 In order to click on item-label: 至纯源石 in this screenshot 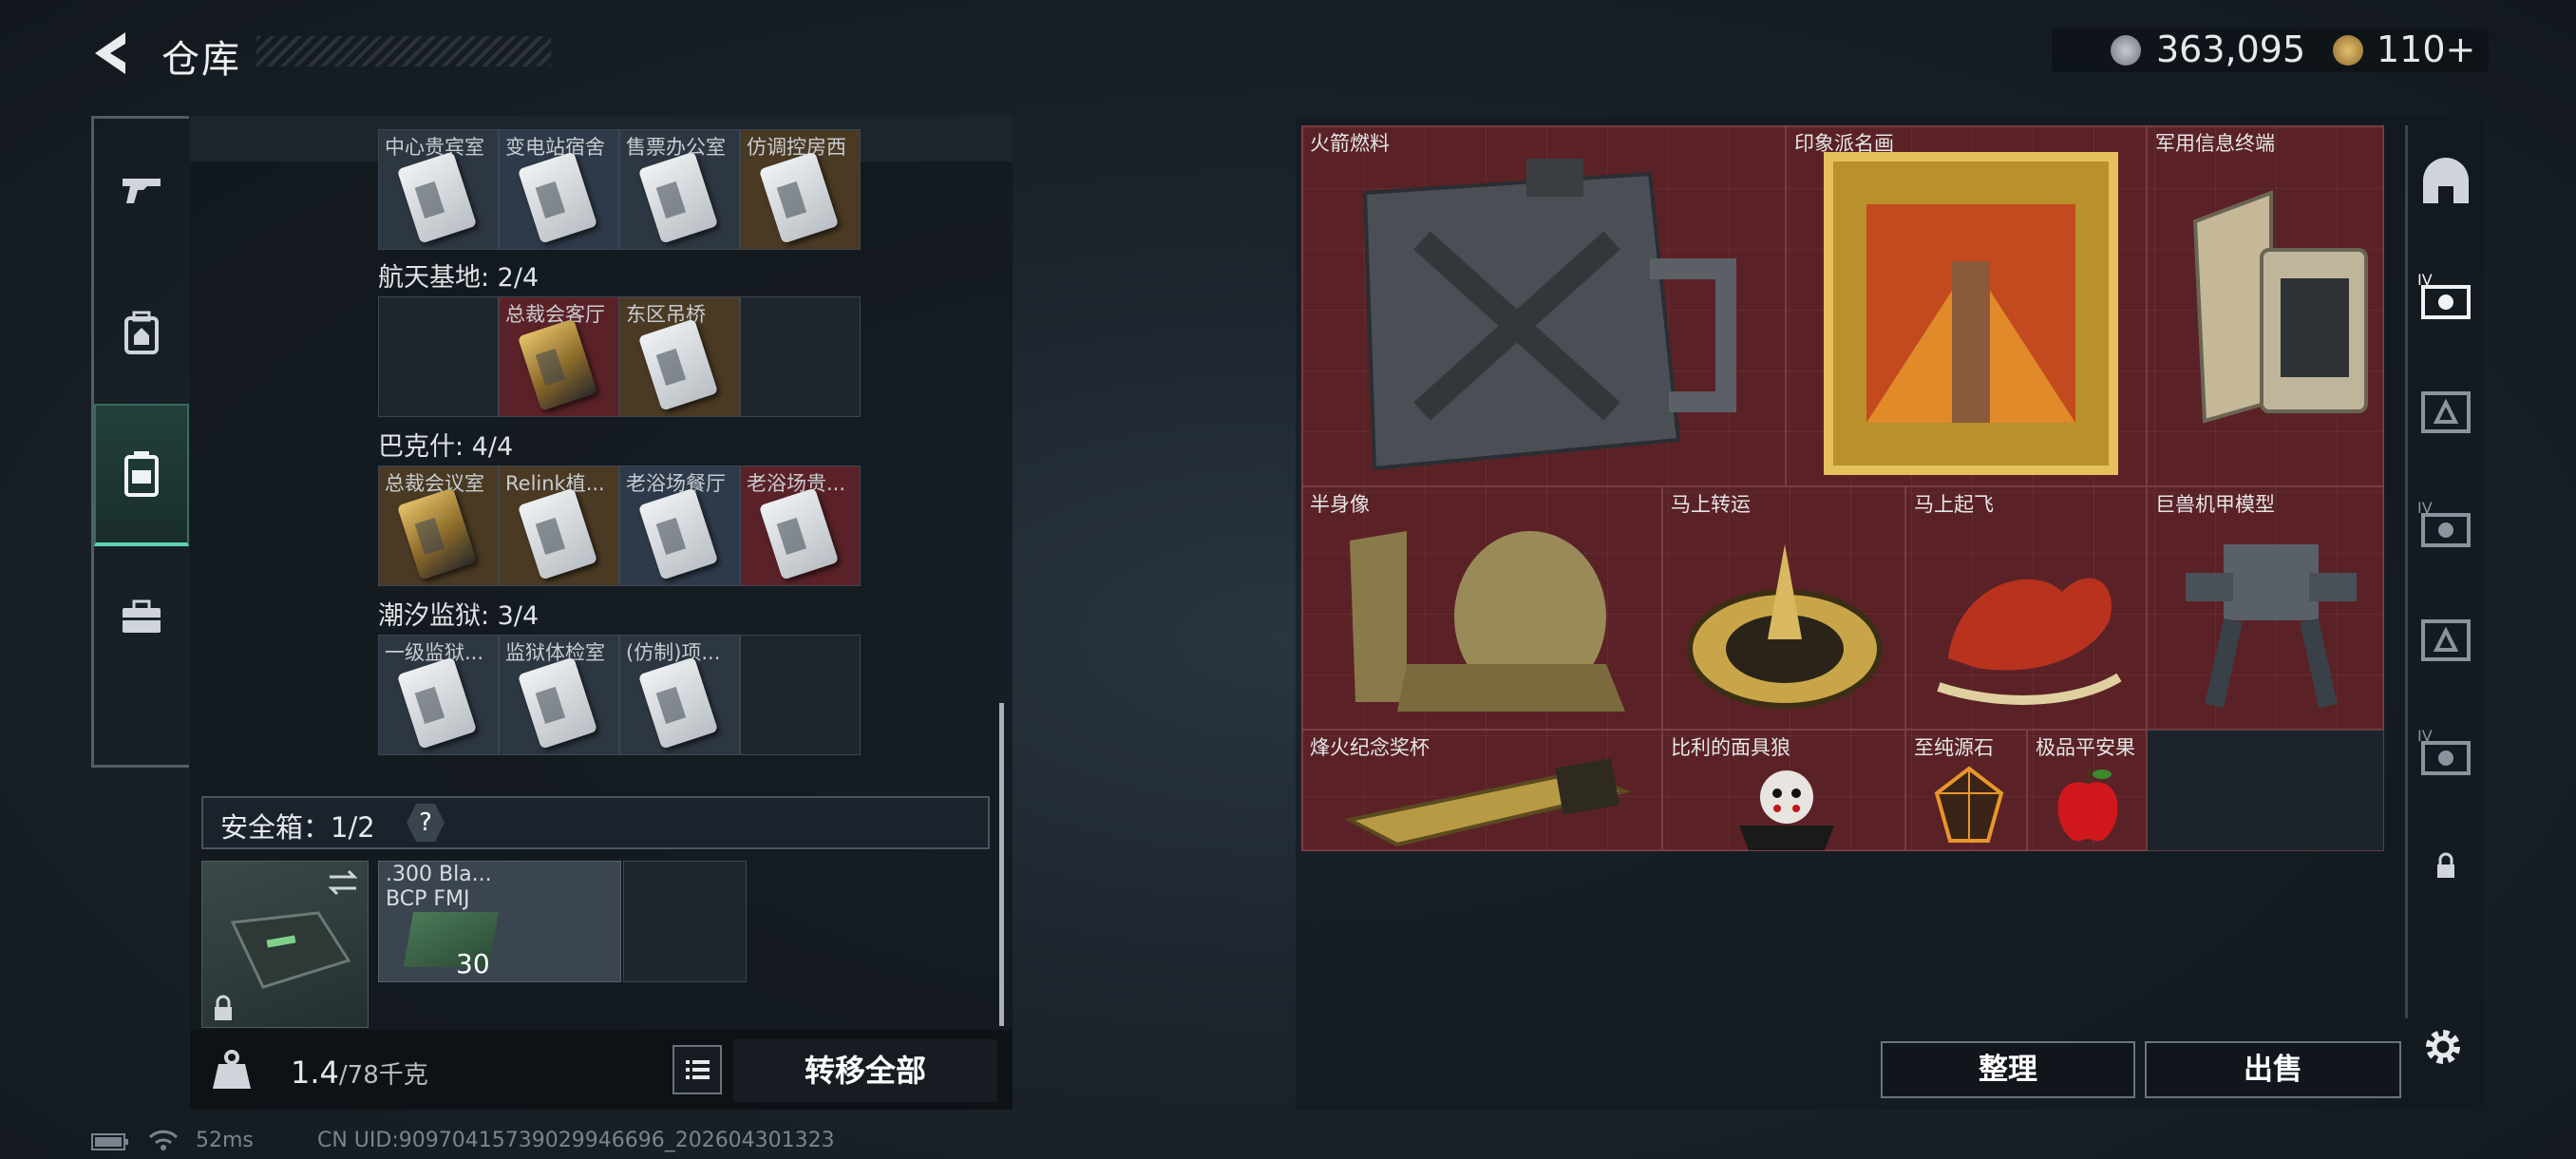, I will do `click(1954, 747)`.